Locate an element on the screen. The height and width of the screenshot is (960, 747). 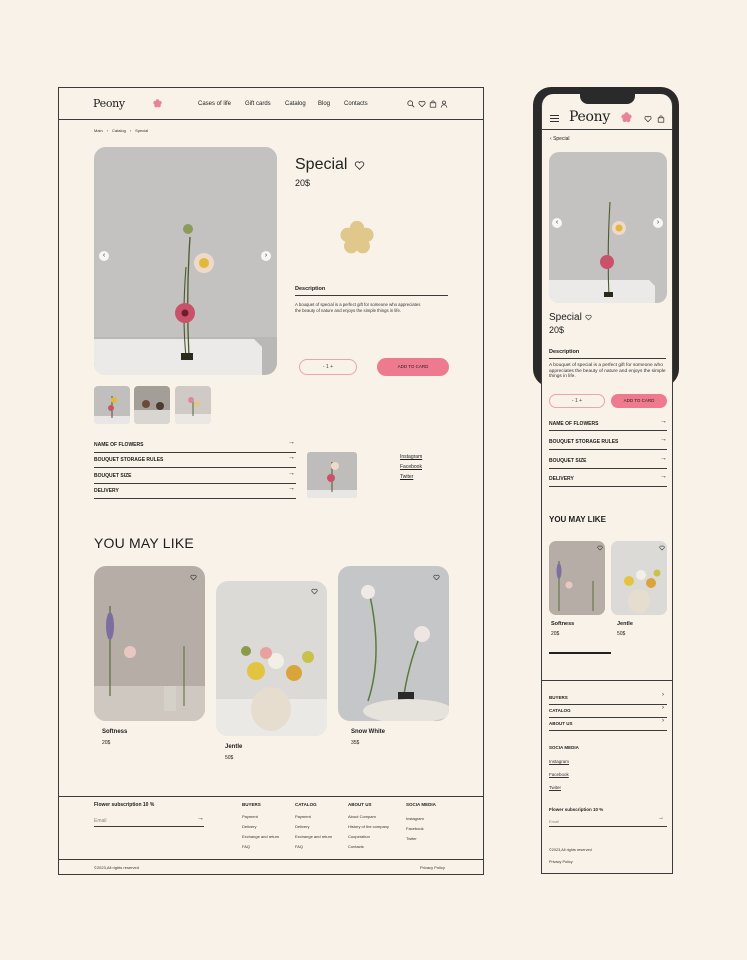
nav-gift-cards: Gift cards is located at coordinates (258, 104).